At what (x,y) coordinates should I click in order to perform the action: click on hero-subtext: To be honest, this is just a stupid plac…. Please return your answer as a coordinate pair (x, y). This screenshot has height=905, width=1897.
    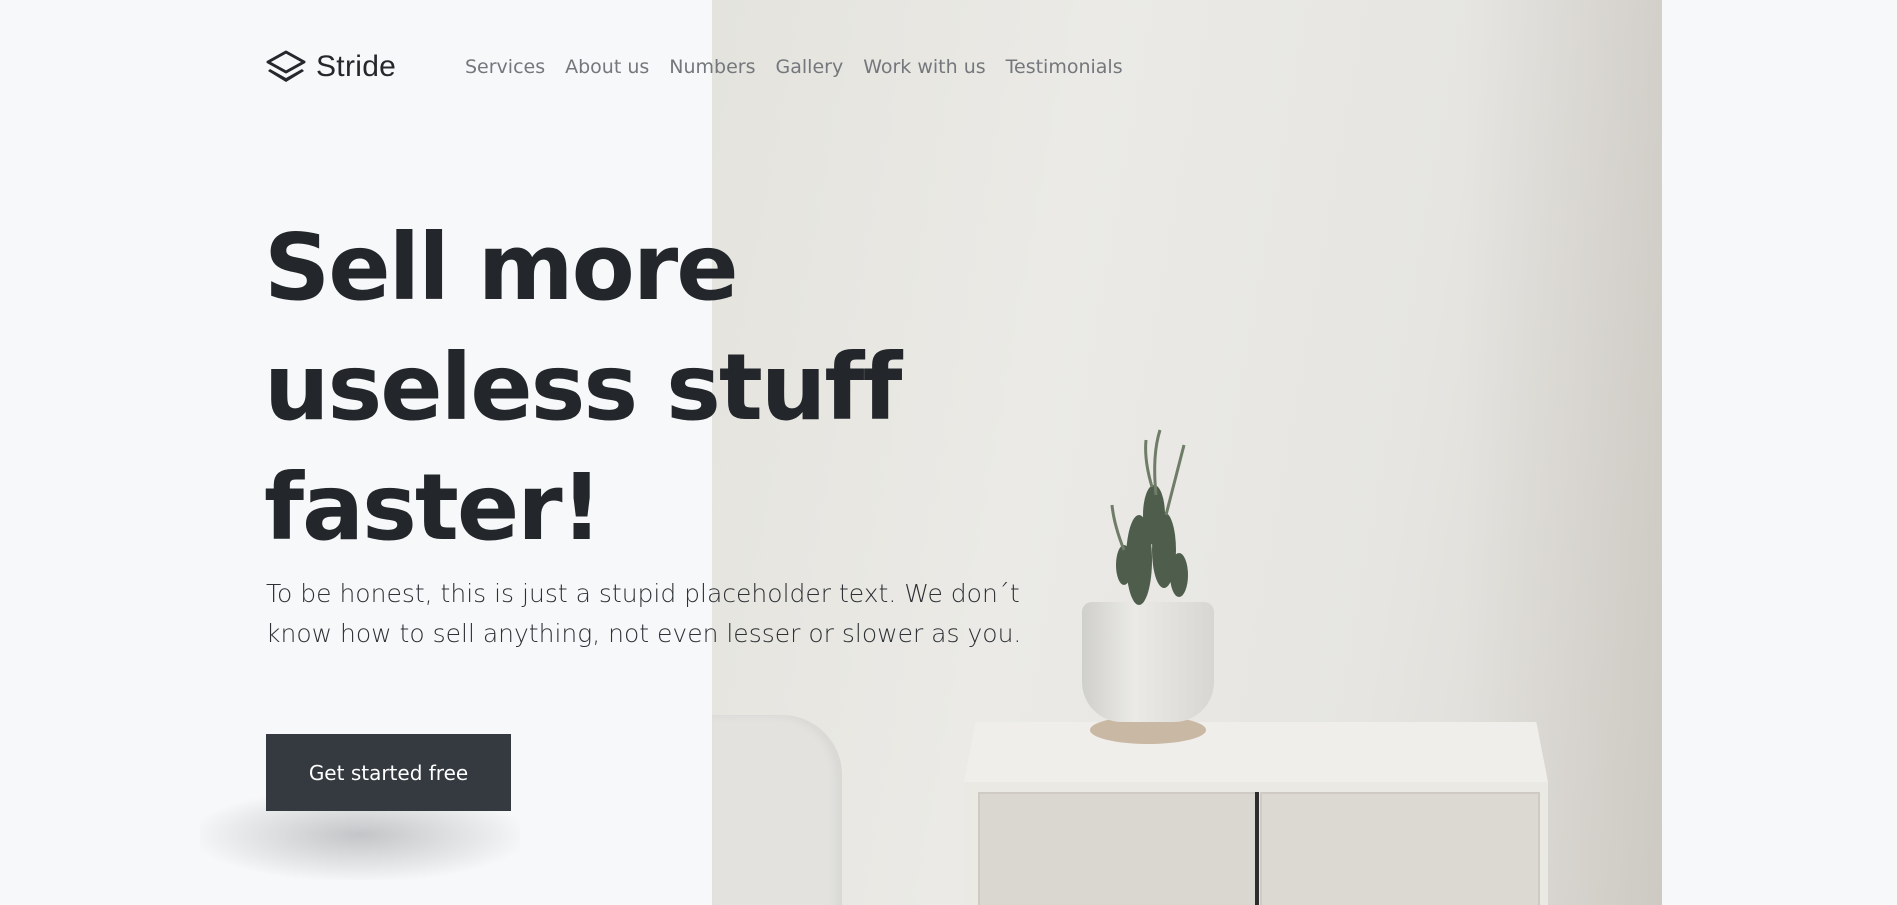
    Looking at the image, I should click on (644, 613).